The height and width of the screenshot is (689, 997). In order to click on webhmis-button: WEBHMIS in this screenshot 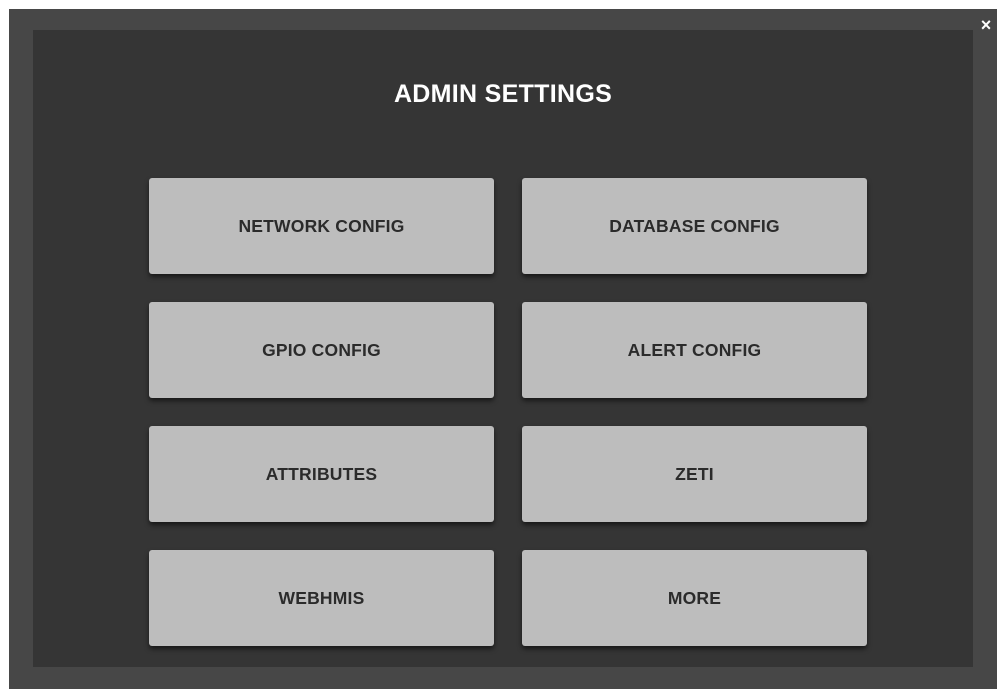, I will do `click(321, 598)`.